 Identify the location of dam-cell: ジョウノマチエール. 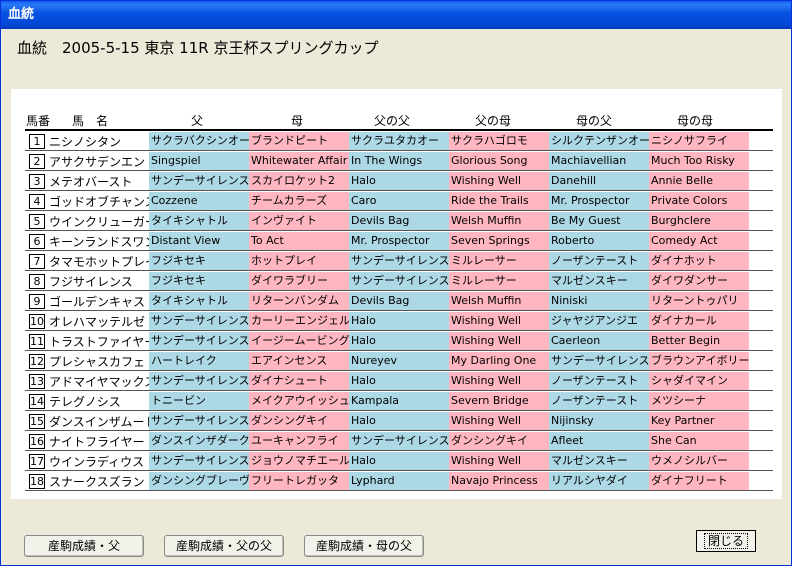
(299, 461).